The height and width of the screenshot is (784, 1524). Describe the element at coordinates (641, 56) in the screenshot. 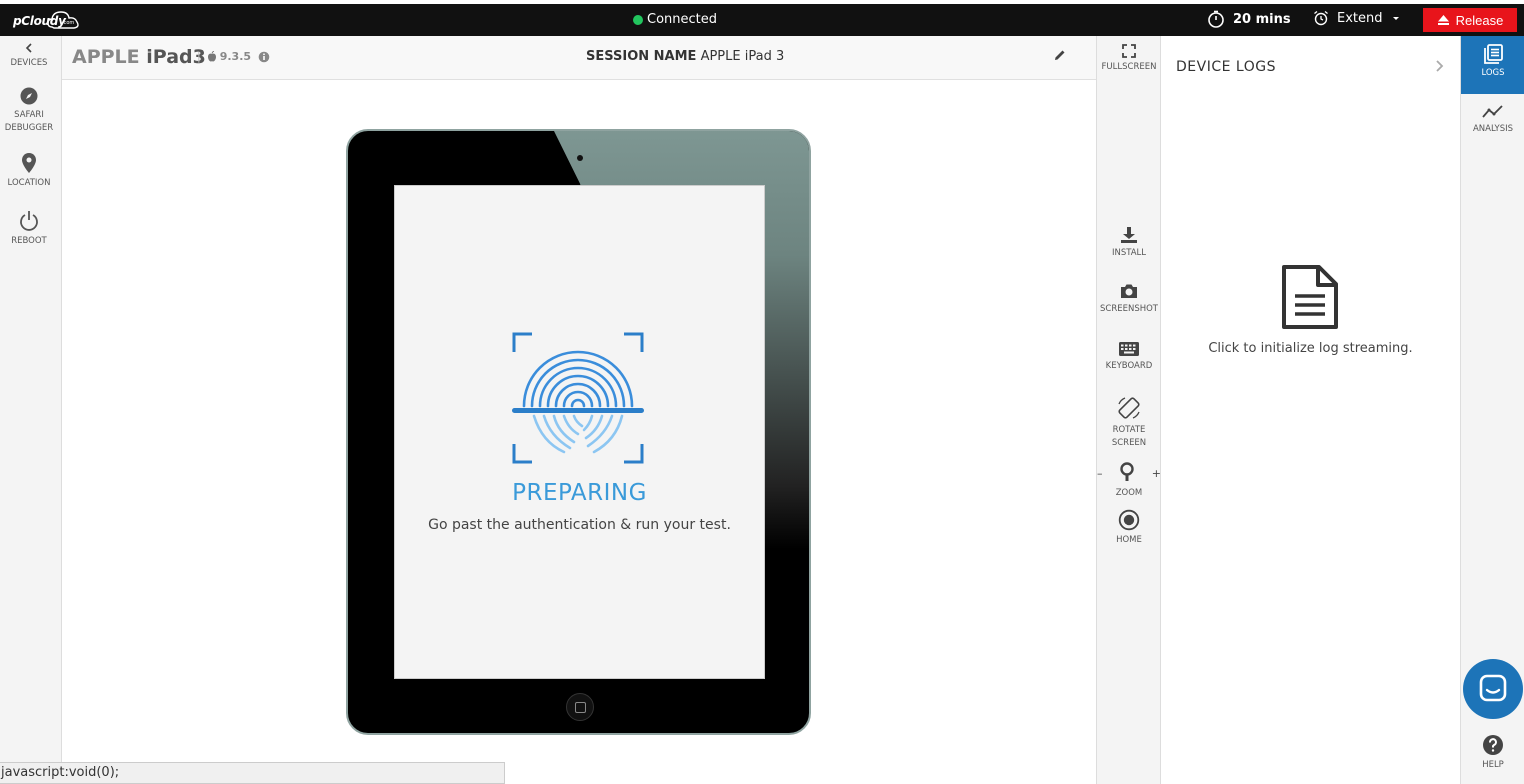

I see `session-label: SESSION NAME` at that location.